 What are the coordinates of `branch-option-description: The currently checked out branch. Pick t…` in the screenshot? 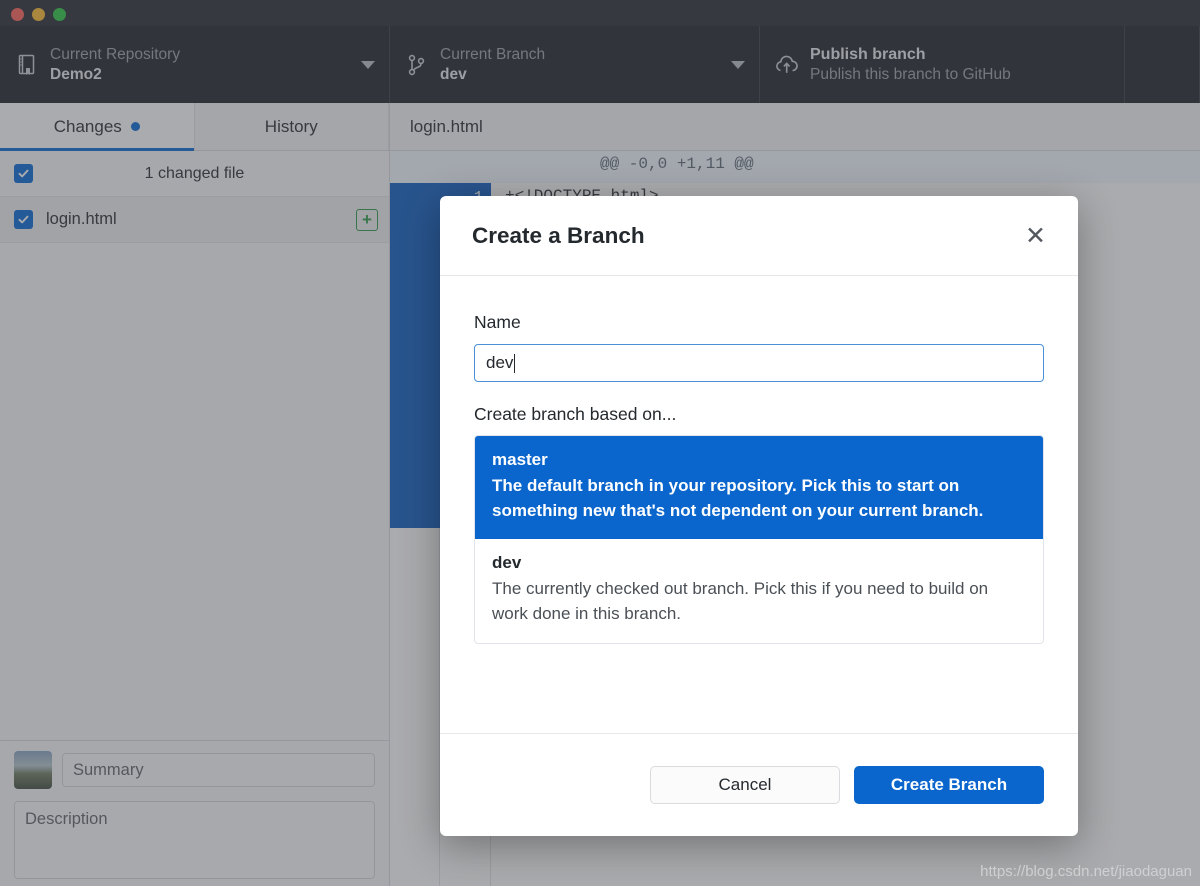 It's located at (740, 601).